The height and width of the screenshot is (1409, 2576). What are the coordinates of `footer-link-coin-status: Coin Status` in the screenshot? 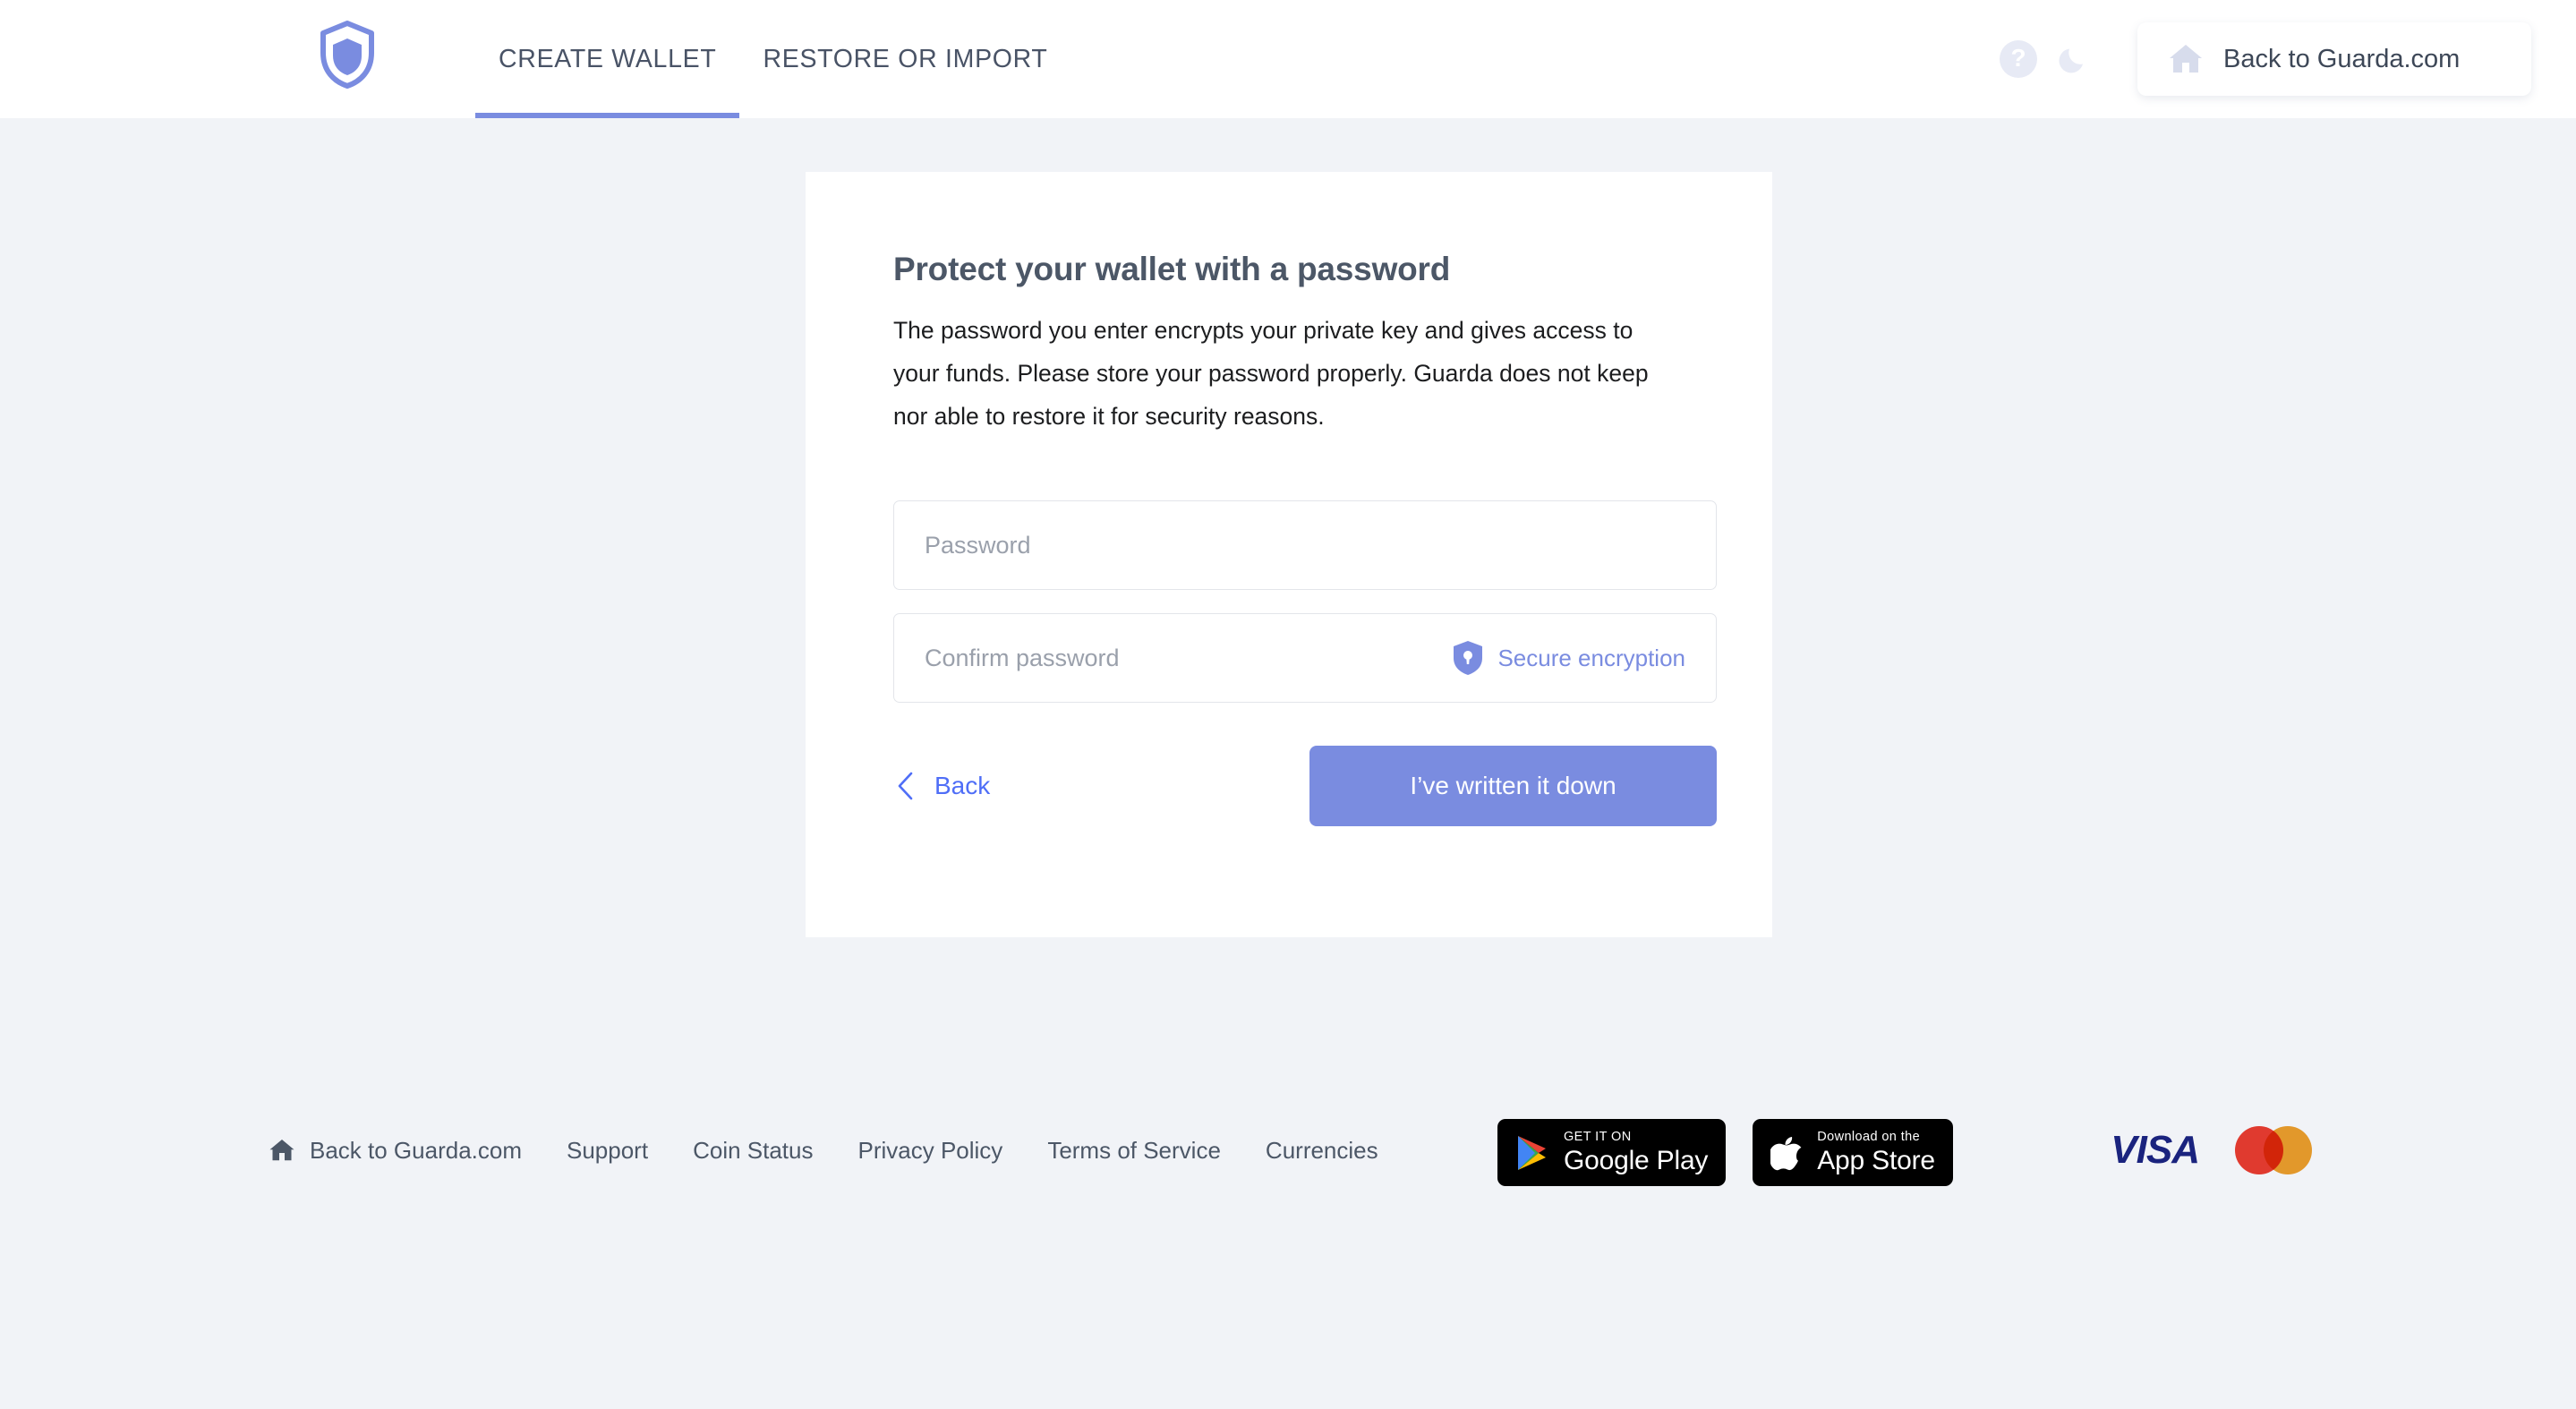 It's located at (753, 1151).